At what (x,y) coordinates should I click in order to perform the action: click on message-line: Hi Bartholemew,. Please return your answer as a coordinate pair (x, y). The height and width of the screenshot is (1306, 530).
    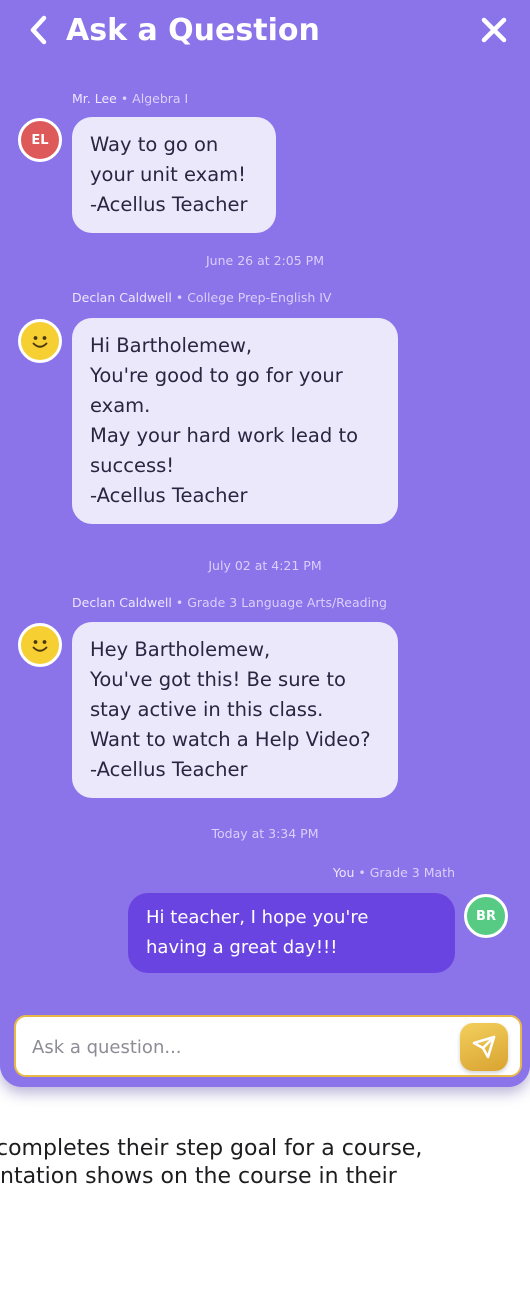
    Looking at the image, I should click on (171, 345).